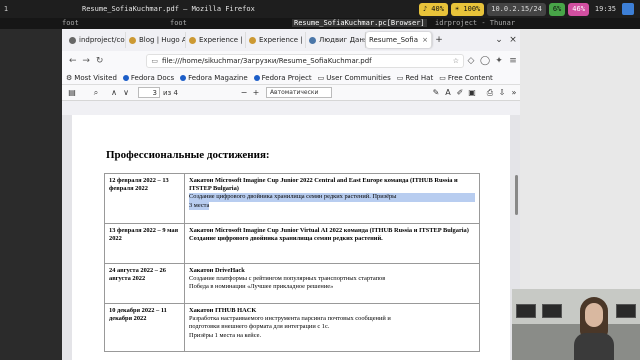 The image size is (640, 360). Describe the element at coordinates (578, 9) in the screenshot. I see `battery-indicator: 46%` at that location.